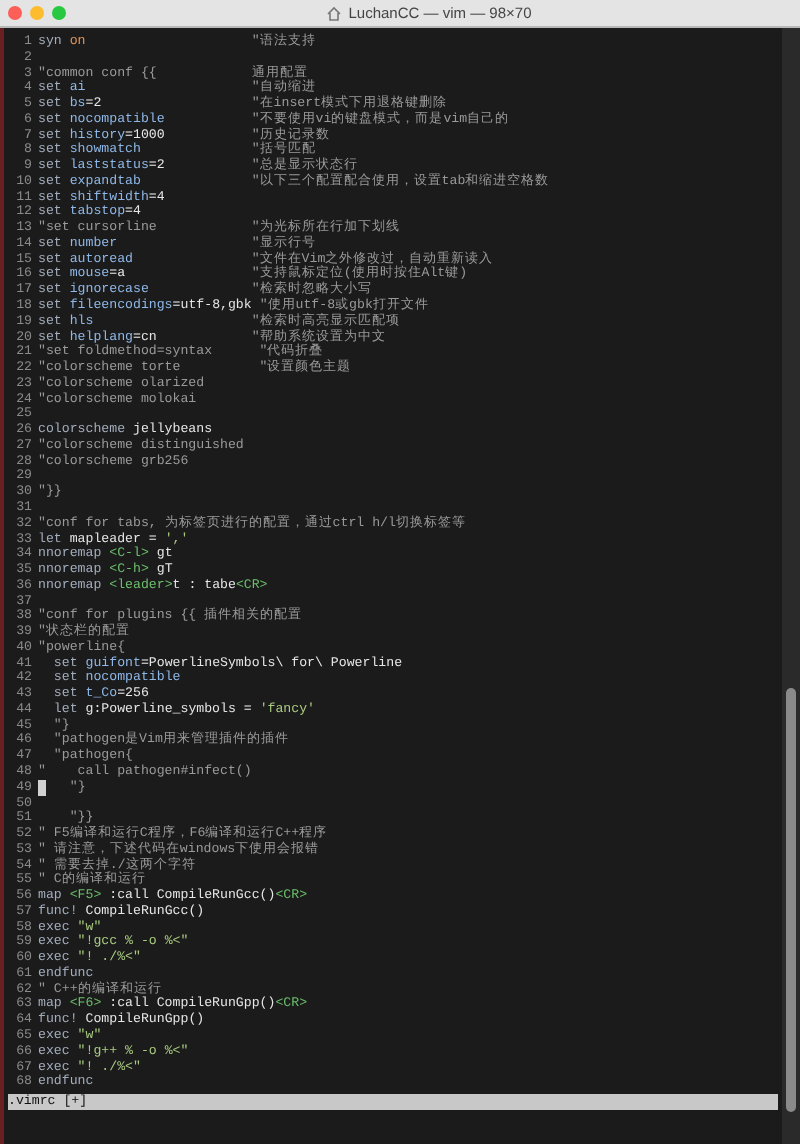  What do you see at coordinates (334, 13) in the screenshot?
I see `house-icon` at bounding box center [334, 13].